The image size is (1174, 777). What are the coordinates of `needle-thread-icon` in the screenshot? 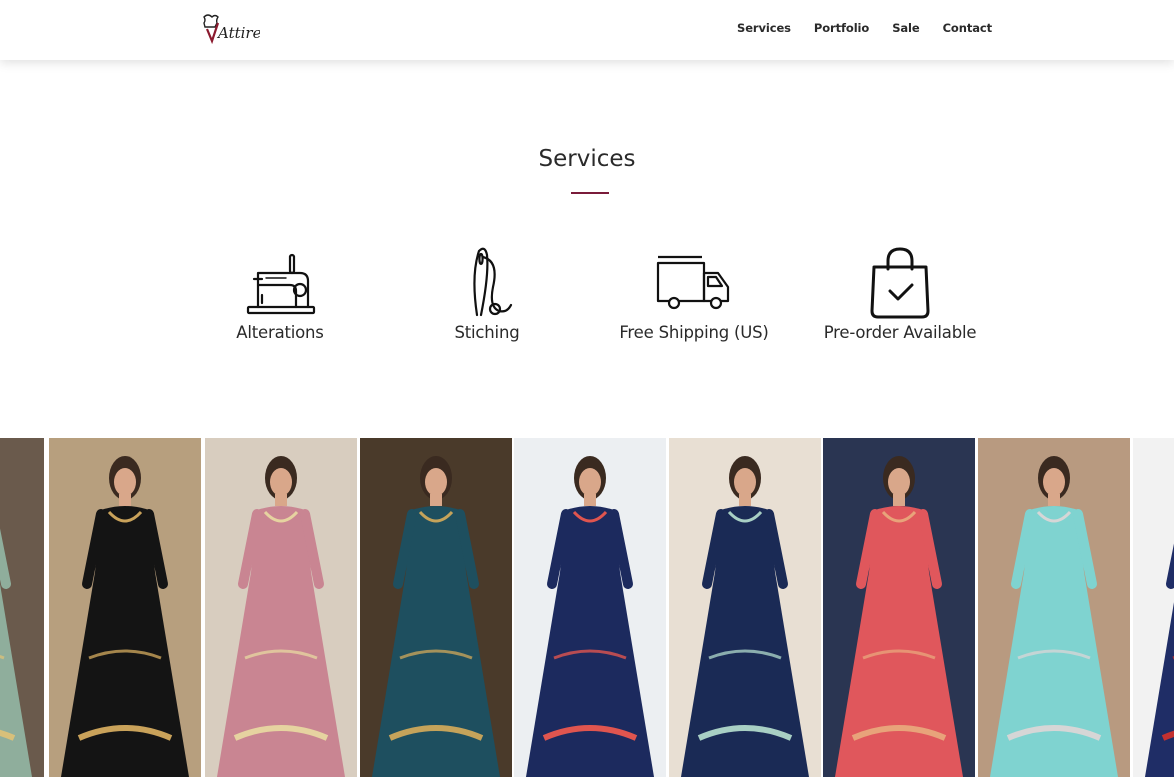 It's located at (493, 282).